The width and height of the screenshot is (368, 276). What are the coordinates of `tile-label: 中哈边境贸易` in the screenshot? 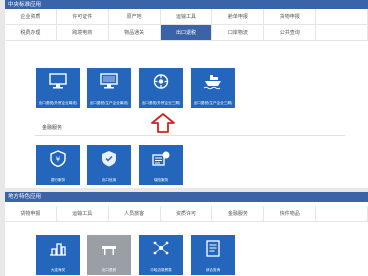 It's located at (161, 269).